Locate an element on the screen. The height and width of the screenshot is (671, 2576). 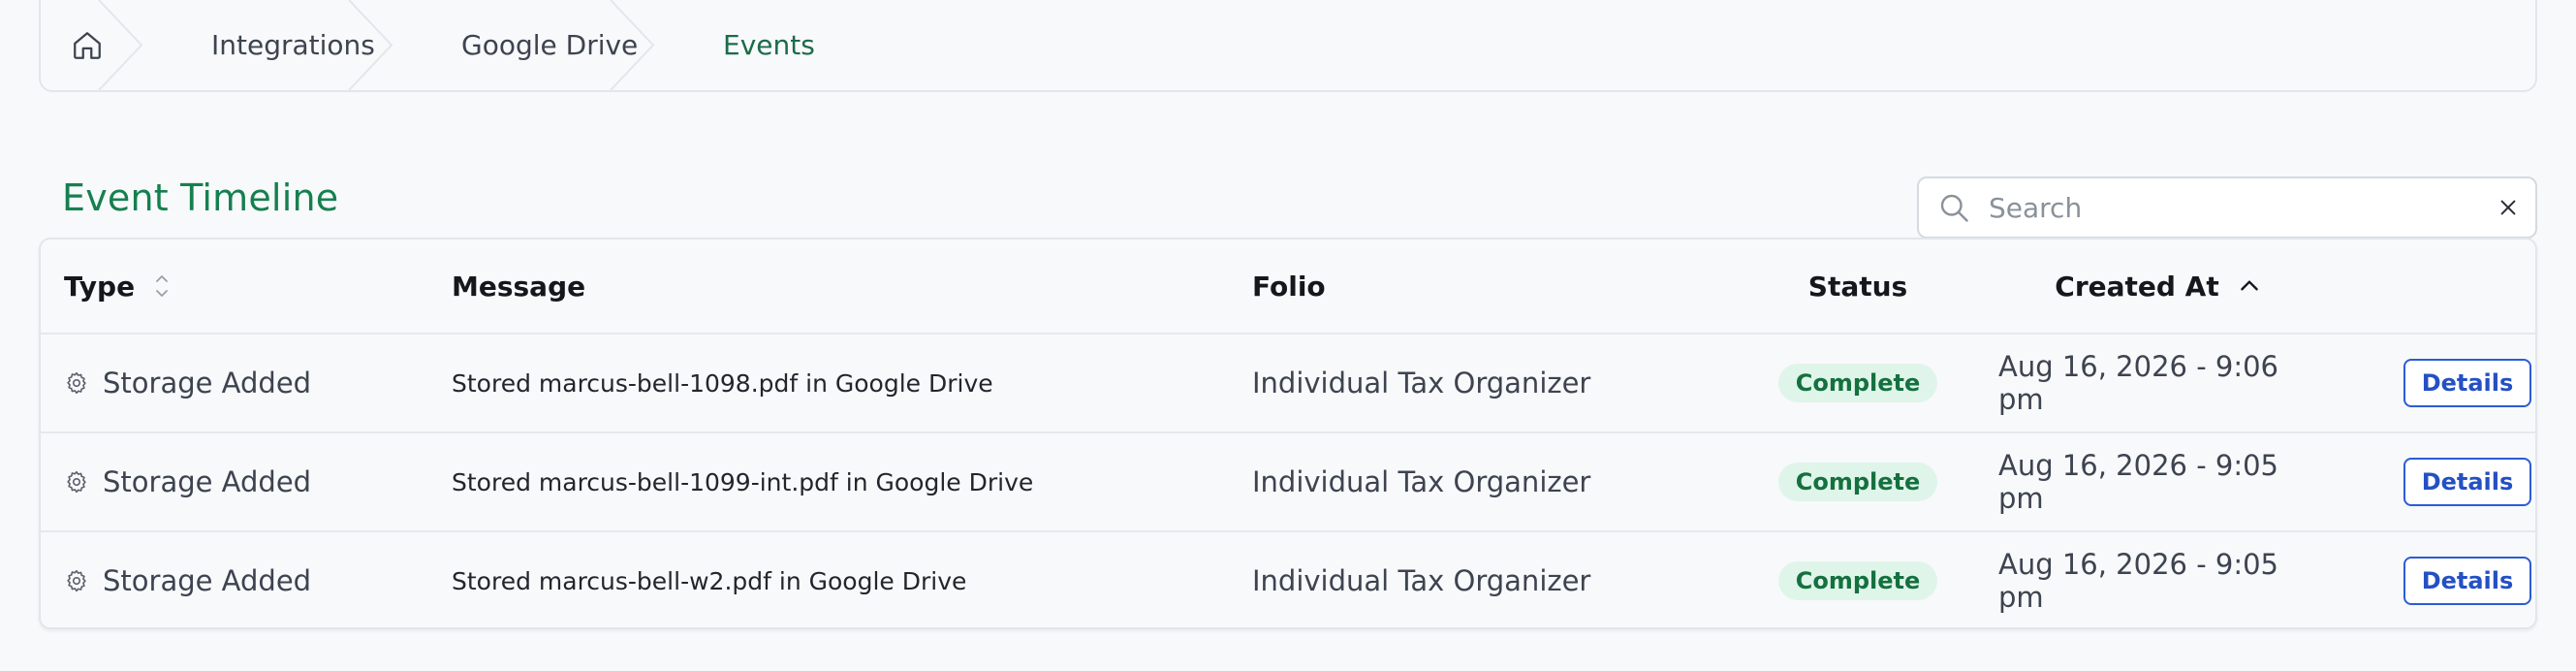
page-title: Event Timeline is located at coordinates (200, 197).